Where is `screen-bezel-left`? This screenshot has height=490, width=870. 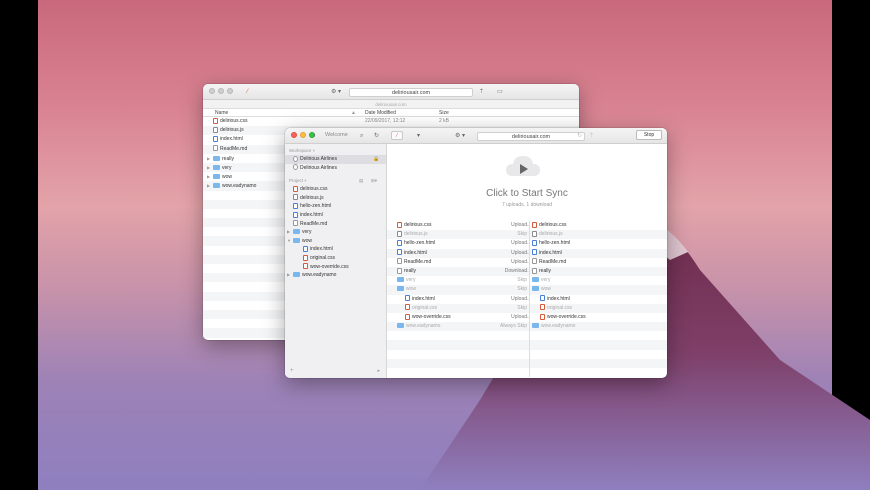 screen-bezel-left is located at coordinates (19, 245).